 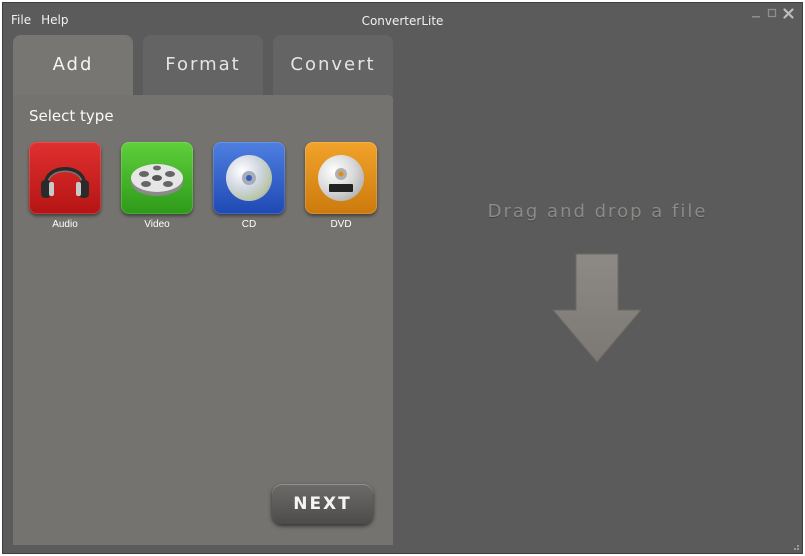 I want to click on dropzone-text: Drag and drop a file, so click(x=597, y=211).